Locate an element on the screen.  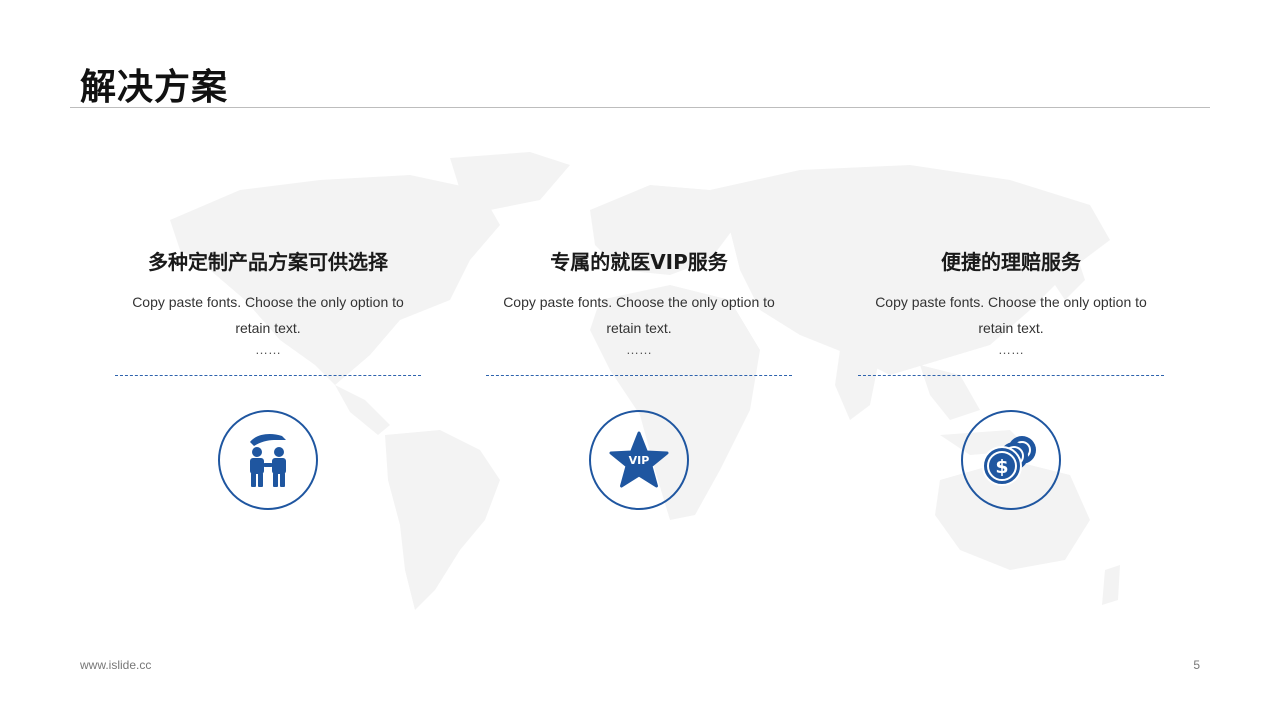
coins-icon: $ is located at coordinates (1009, 461).